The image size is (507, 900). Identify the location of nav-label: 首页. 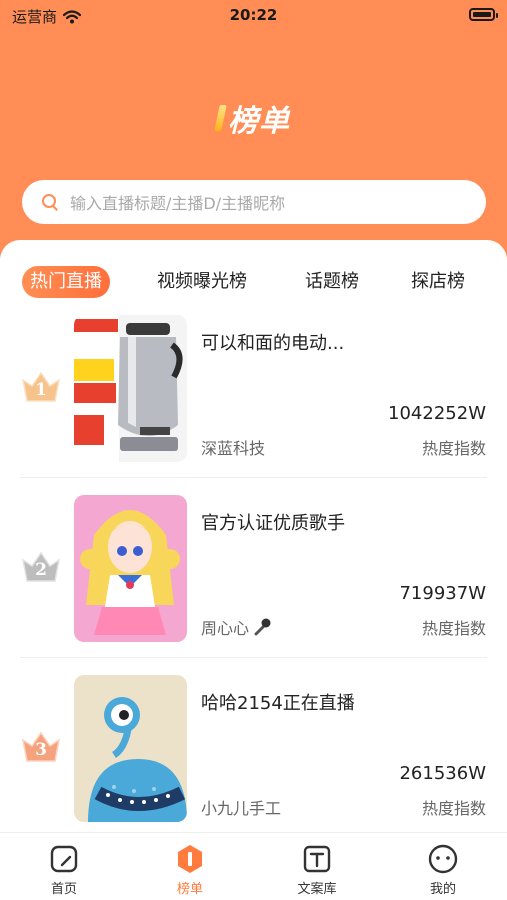
(63, 889).